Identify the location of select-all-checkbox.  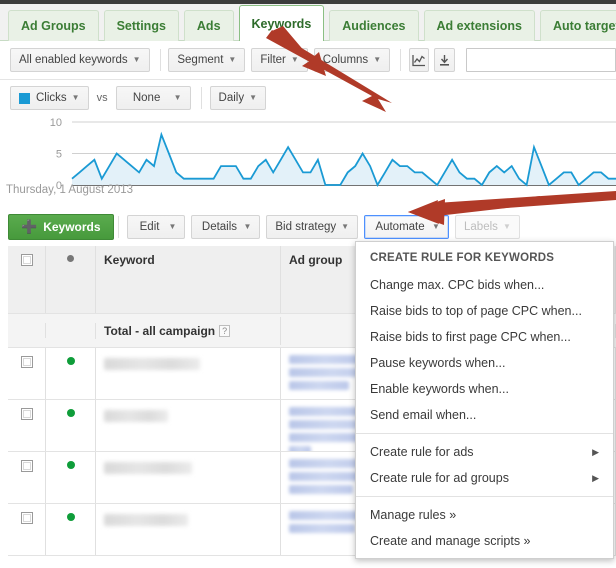
(26, 260).